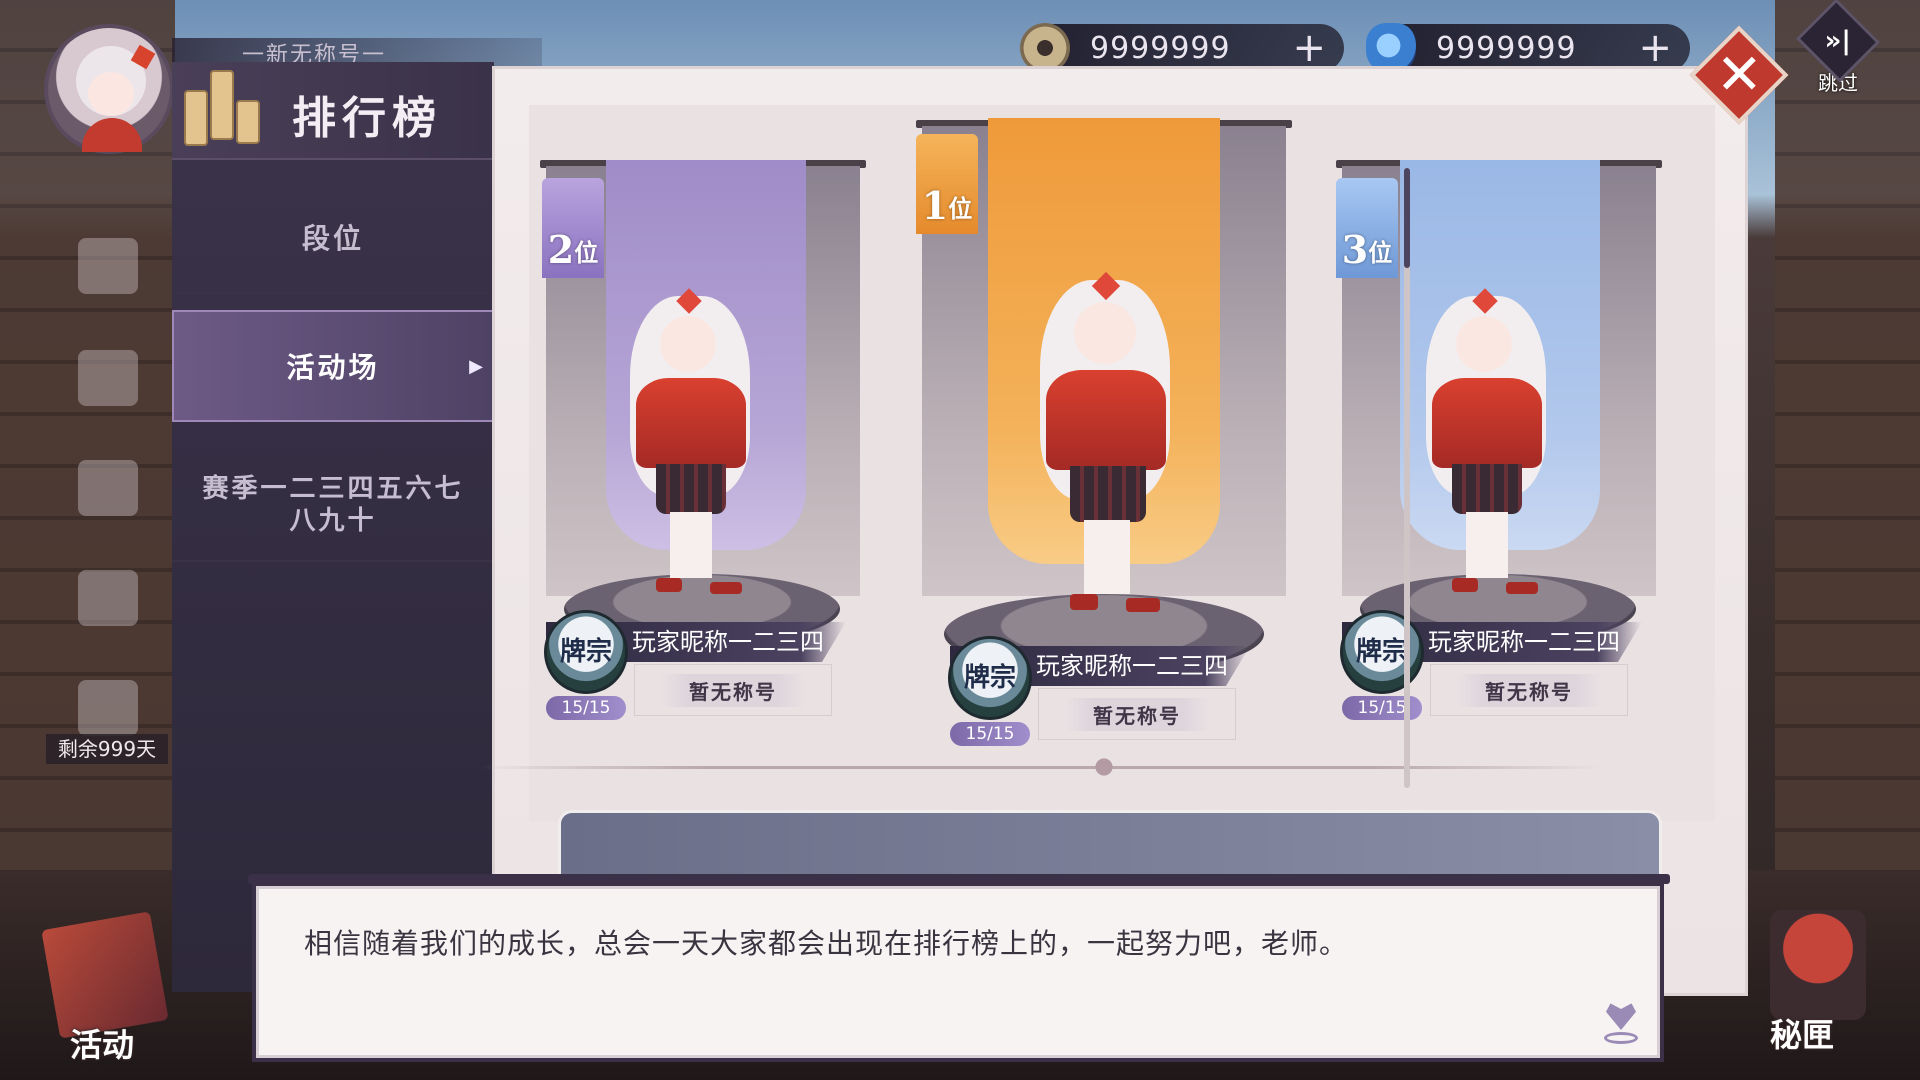 The height and width of the screenshot is (1080, 1920). Describe the element at coordinates (1040, 767) in the screenshot. I see `section-divider` at that location.